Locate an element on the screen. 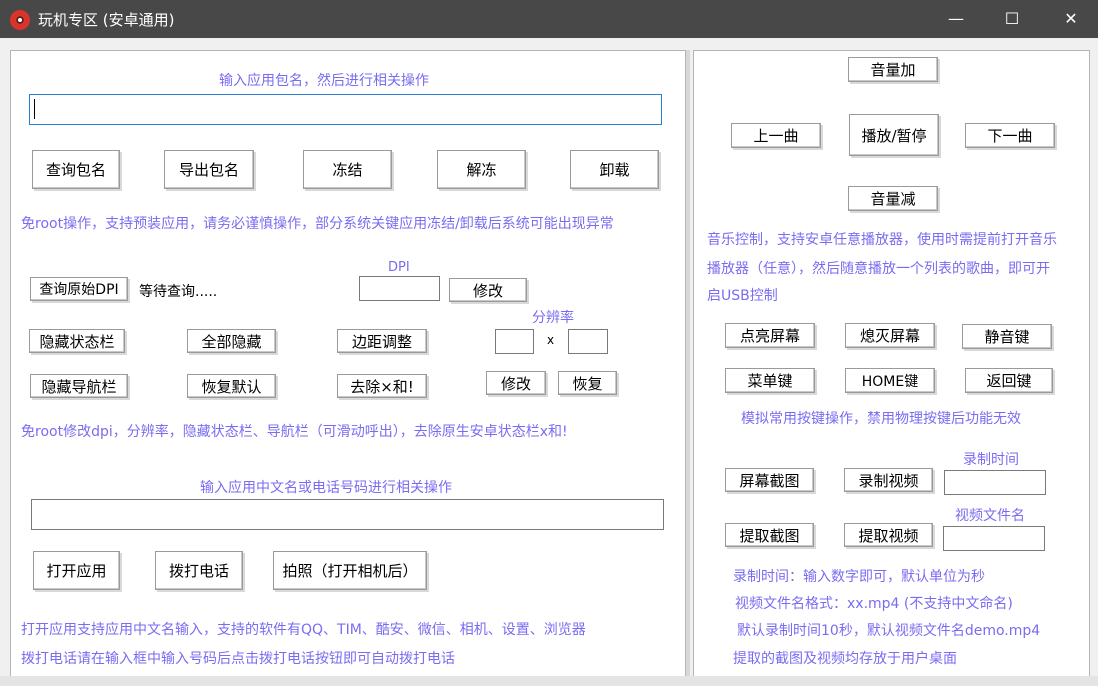 The height and width of the screenshot is (686, 1098). play-pause-button: 播放/暂停 is located at coordinates (894, 135).